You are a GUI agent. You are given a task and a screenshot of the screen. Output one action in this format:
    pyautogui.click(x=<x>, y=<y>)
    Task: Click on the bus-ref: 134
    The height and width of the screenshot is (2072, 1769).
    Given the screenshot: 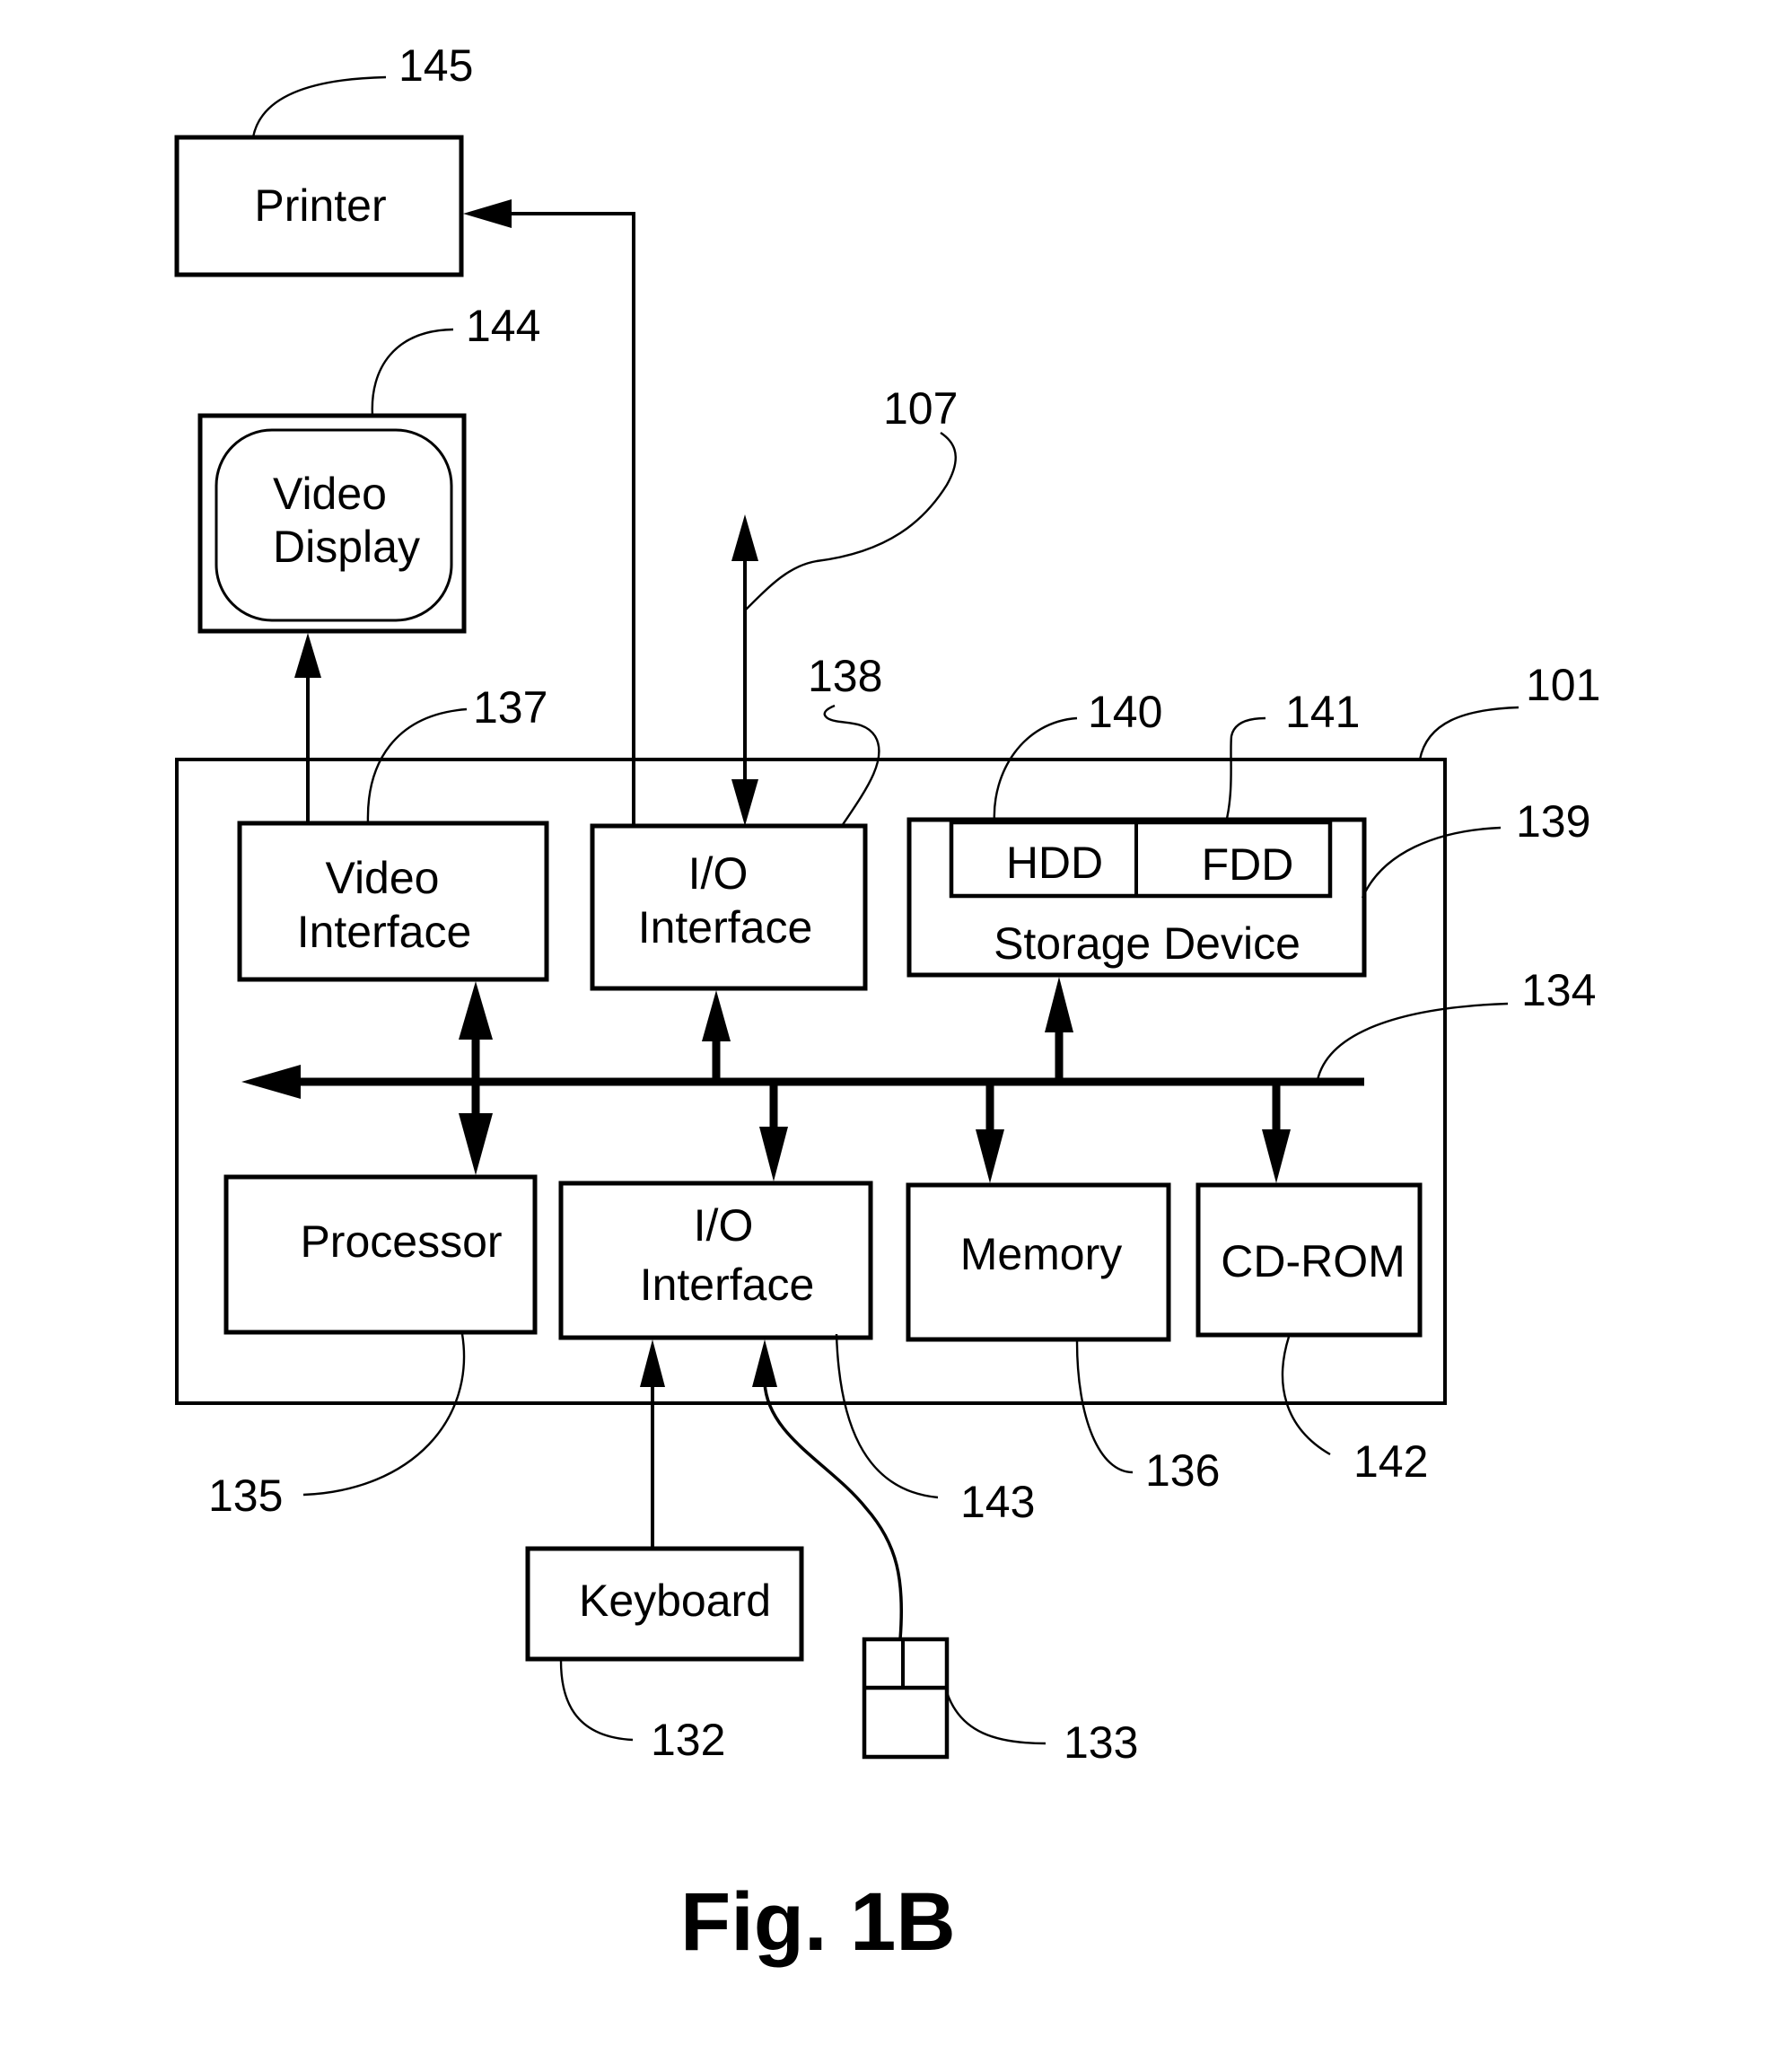 What is the action you would take?
    pyautogui.click(x=1558, y=990)
    